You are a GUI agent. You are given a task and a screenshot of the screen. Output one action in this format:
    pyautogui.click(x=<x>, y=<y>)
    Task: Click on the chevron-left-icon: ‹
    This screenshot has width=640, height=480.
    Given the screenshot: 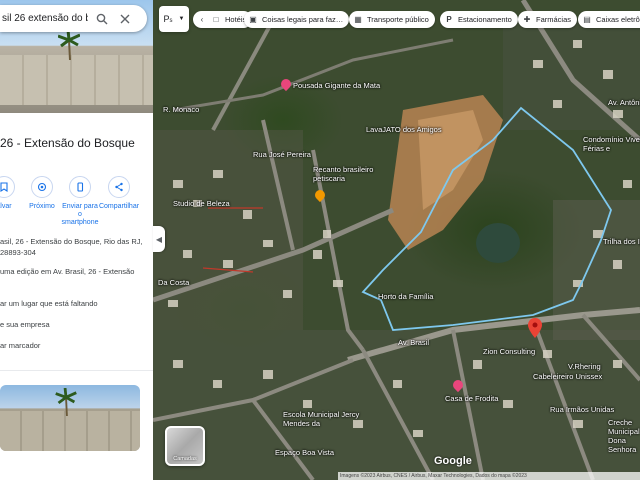 What is the action you would take?
    pyautogui.click(x=202, y=19)
    